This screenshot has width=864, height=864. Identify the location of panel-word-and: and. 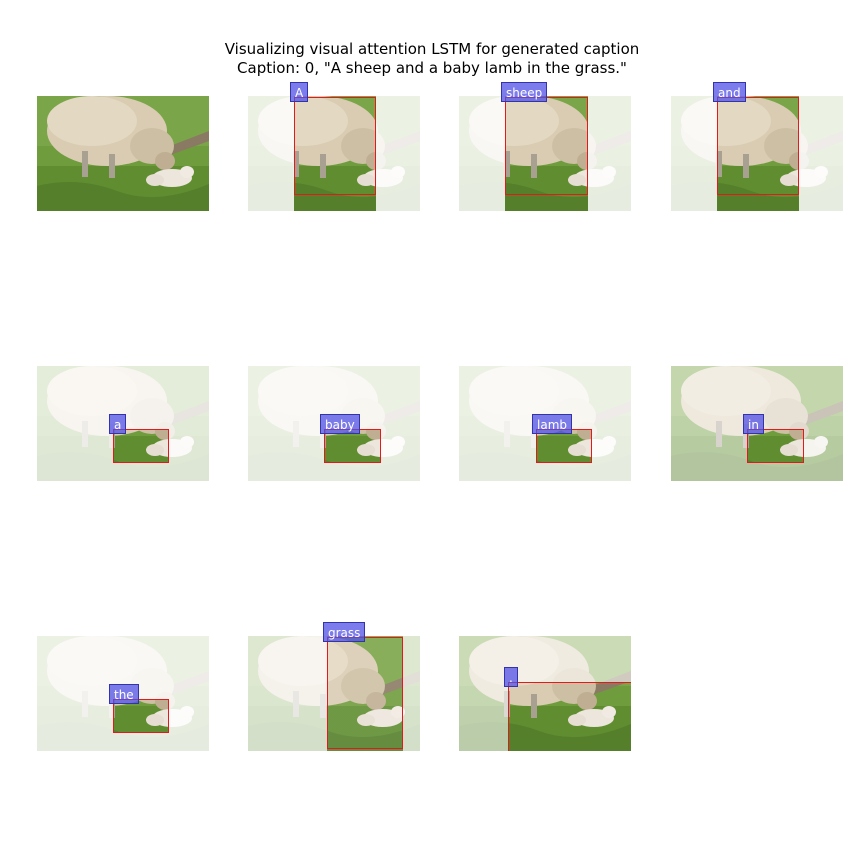
(757, 146).